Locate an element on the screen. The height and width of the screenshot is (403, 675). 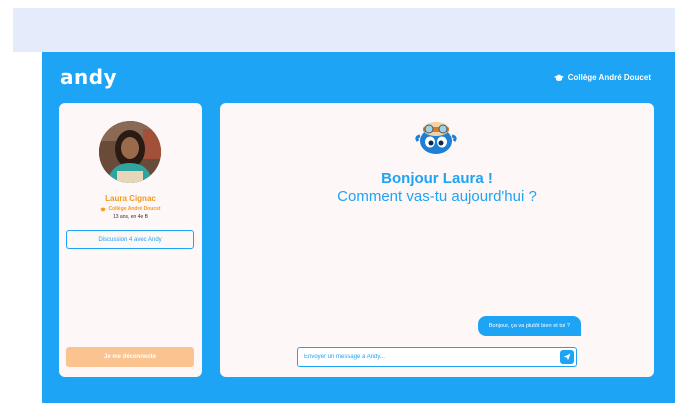
discussion-button: Discussion 4 avec Andy is located at coordinates (130, 239).